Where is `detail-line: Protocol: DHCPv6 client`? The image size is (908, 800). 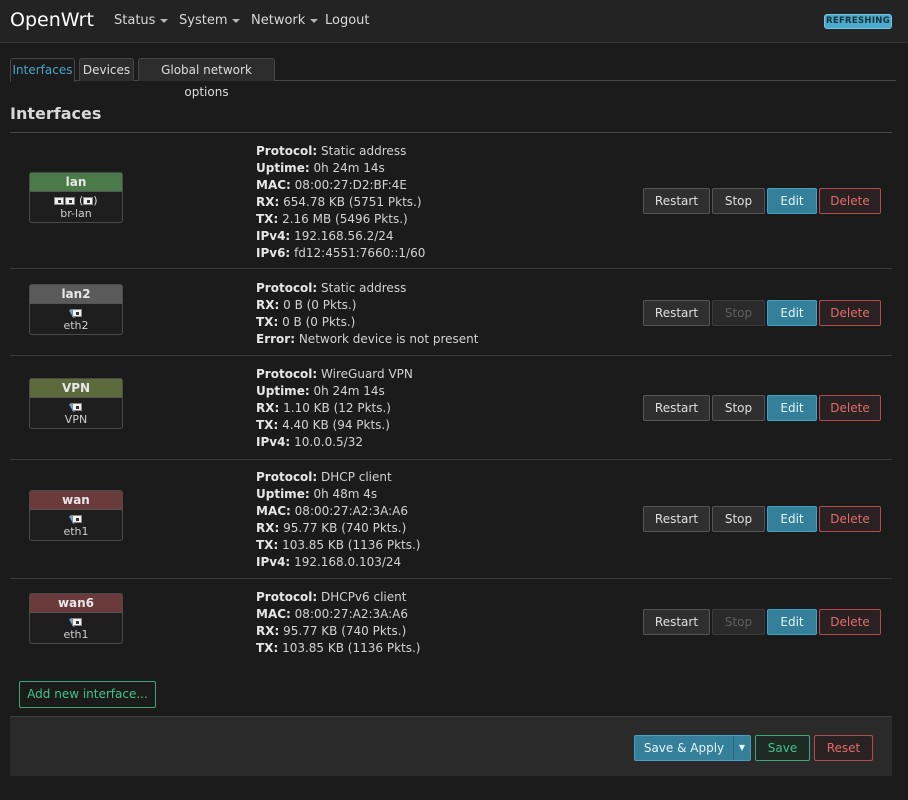
detail-line: Protocol: DHCPv6 client is located at coordinates (338, 597).